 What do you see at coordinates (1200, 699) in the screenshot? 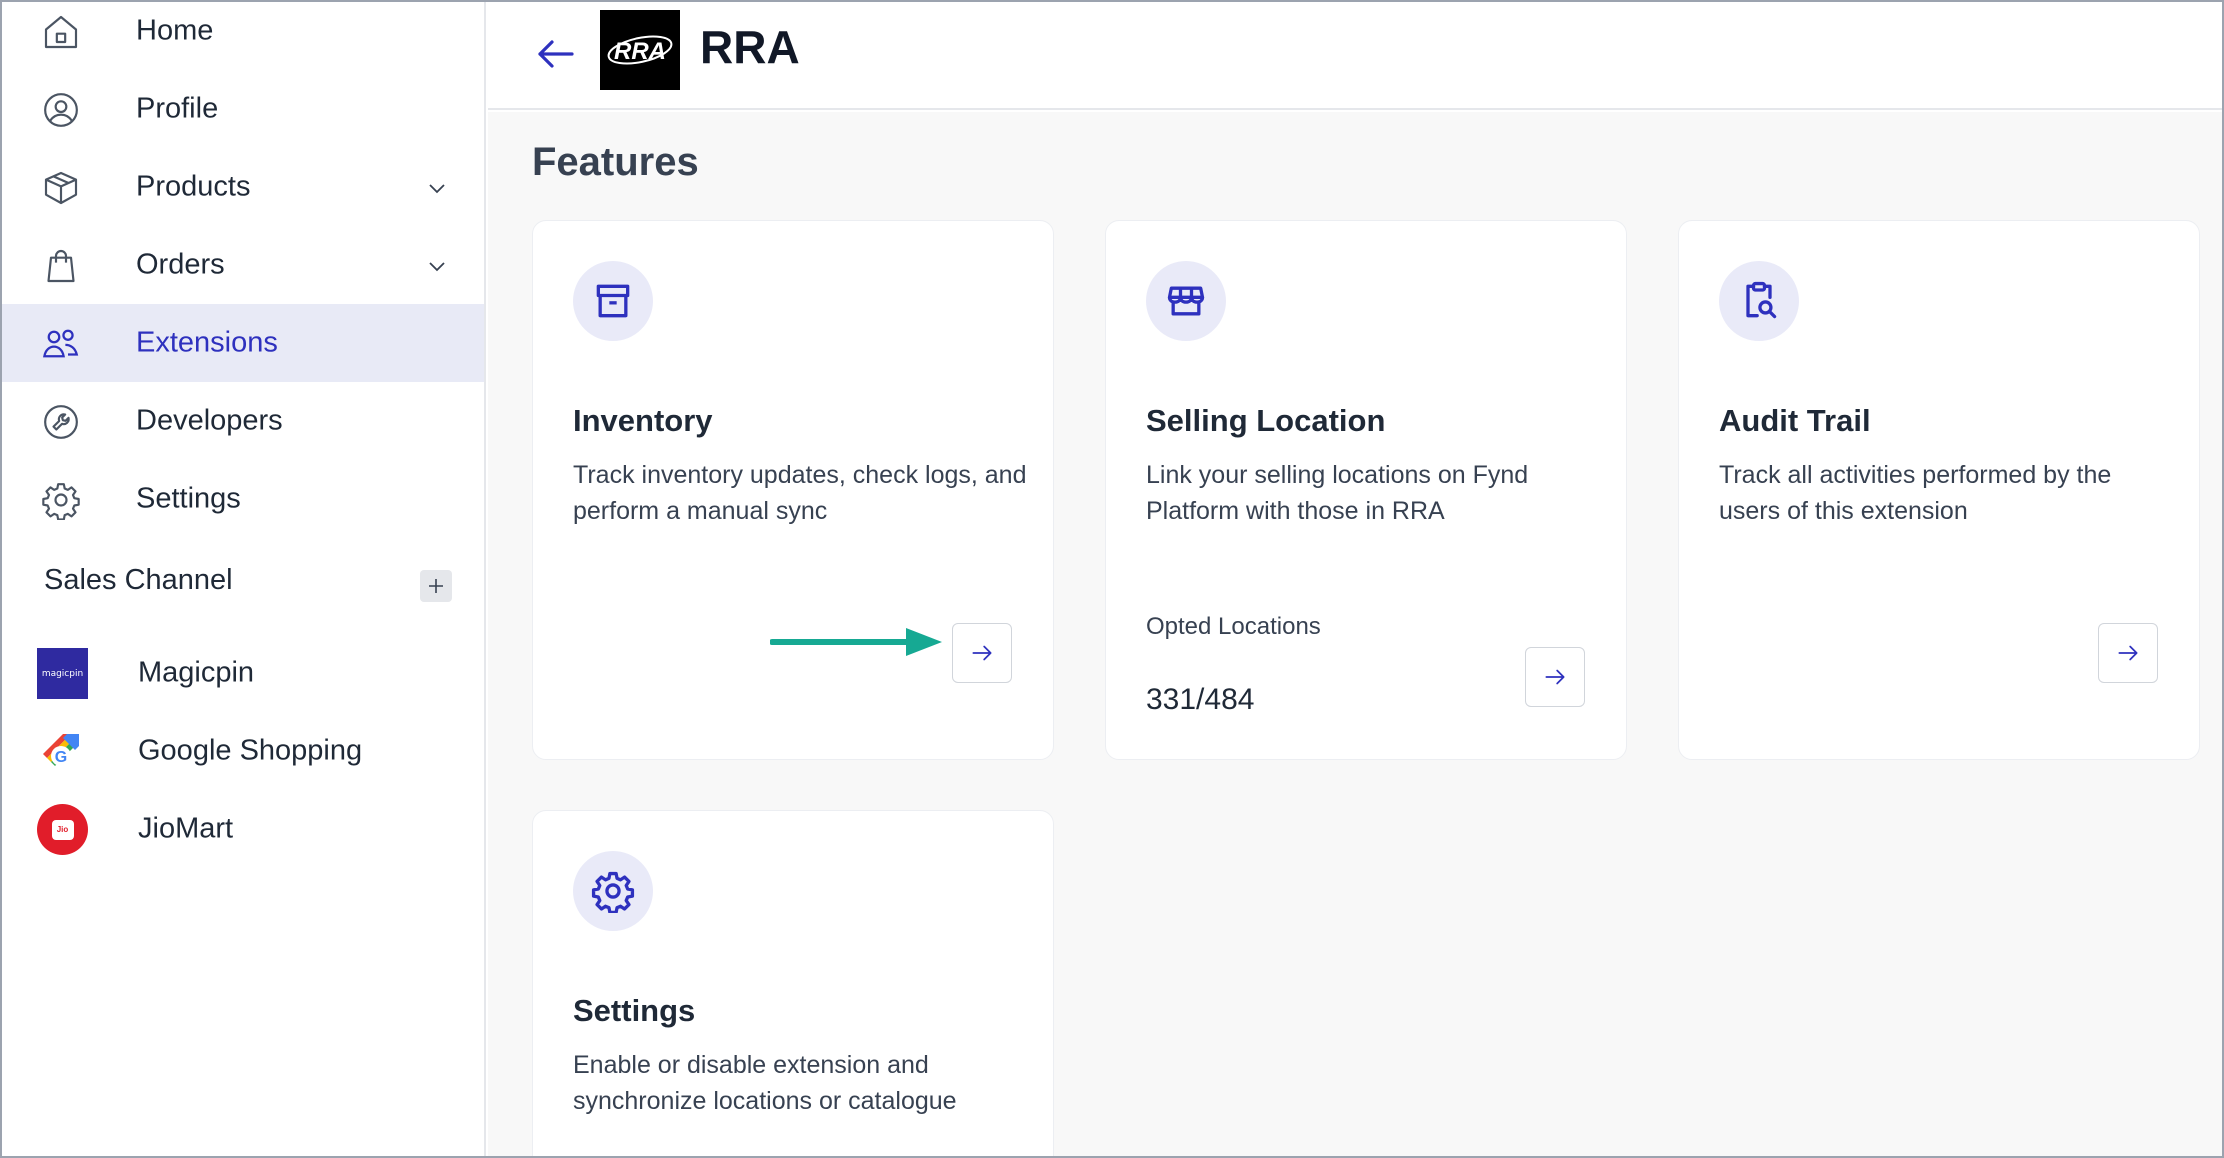
I see `opted-locations-count: 331/484` at bounding box center [1200, 699].